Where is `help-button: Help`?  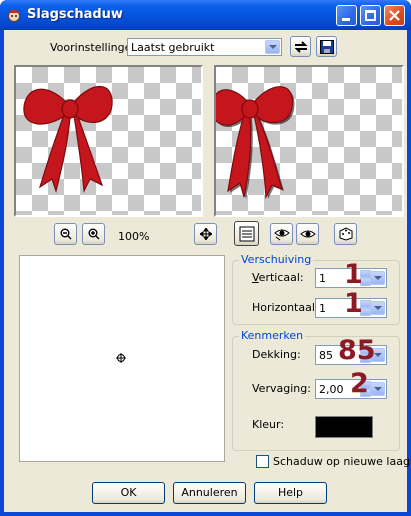
help-button: Help is located at coordinates (290, 493).